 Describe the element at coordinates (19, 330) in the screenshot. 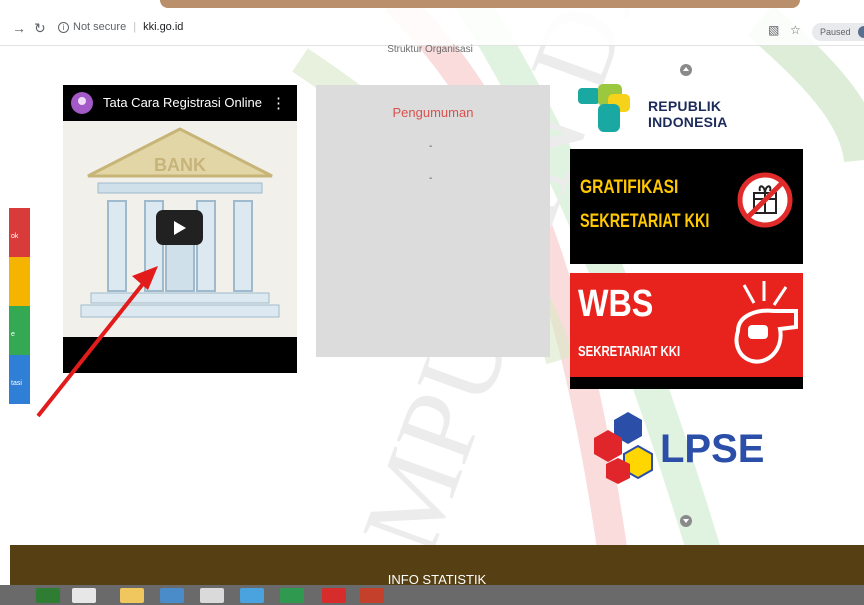

I see `side-tab-3: e` at that location.